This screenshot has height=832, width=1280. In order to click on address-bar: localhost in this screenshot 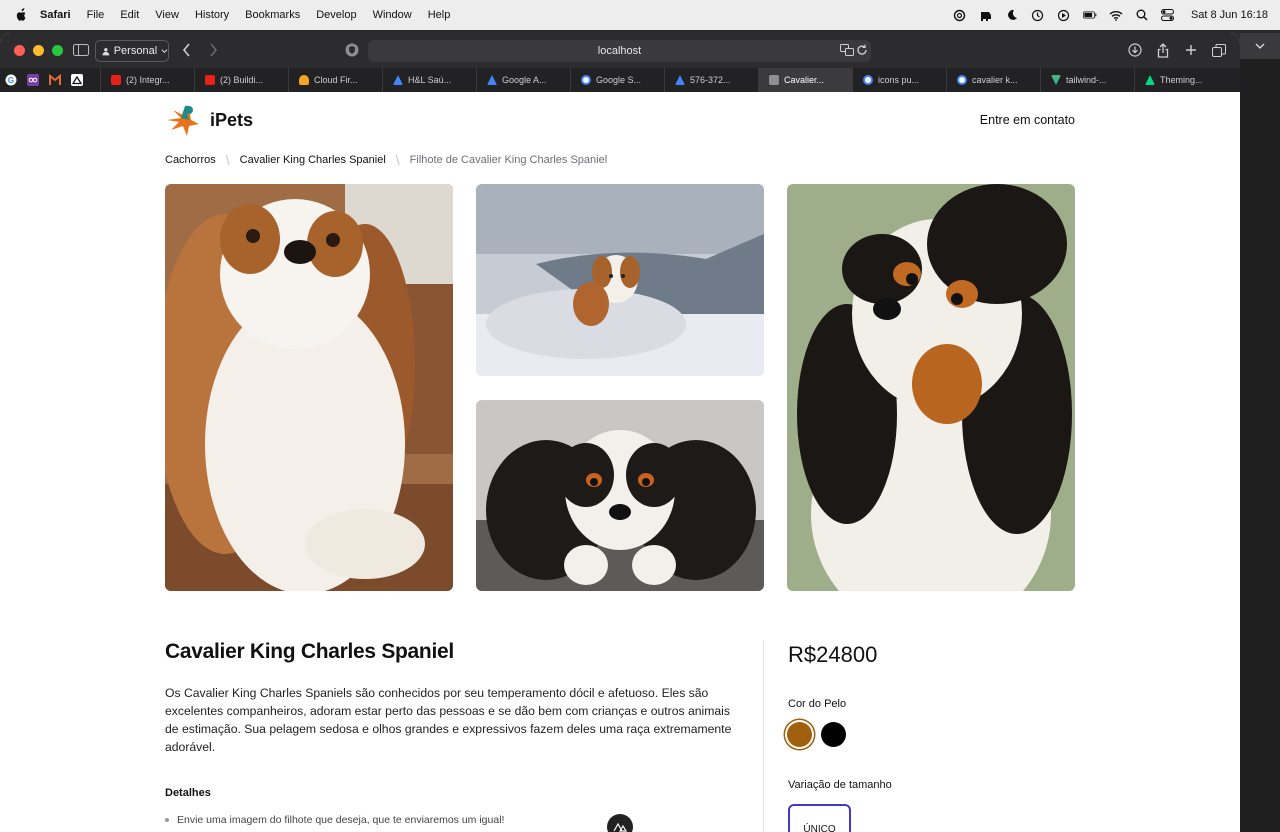, I will do `click(619, 51)`.